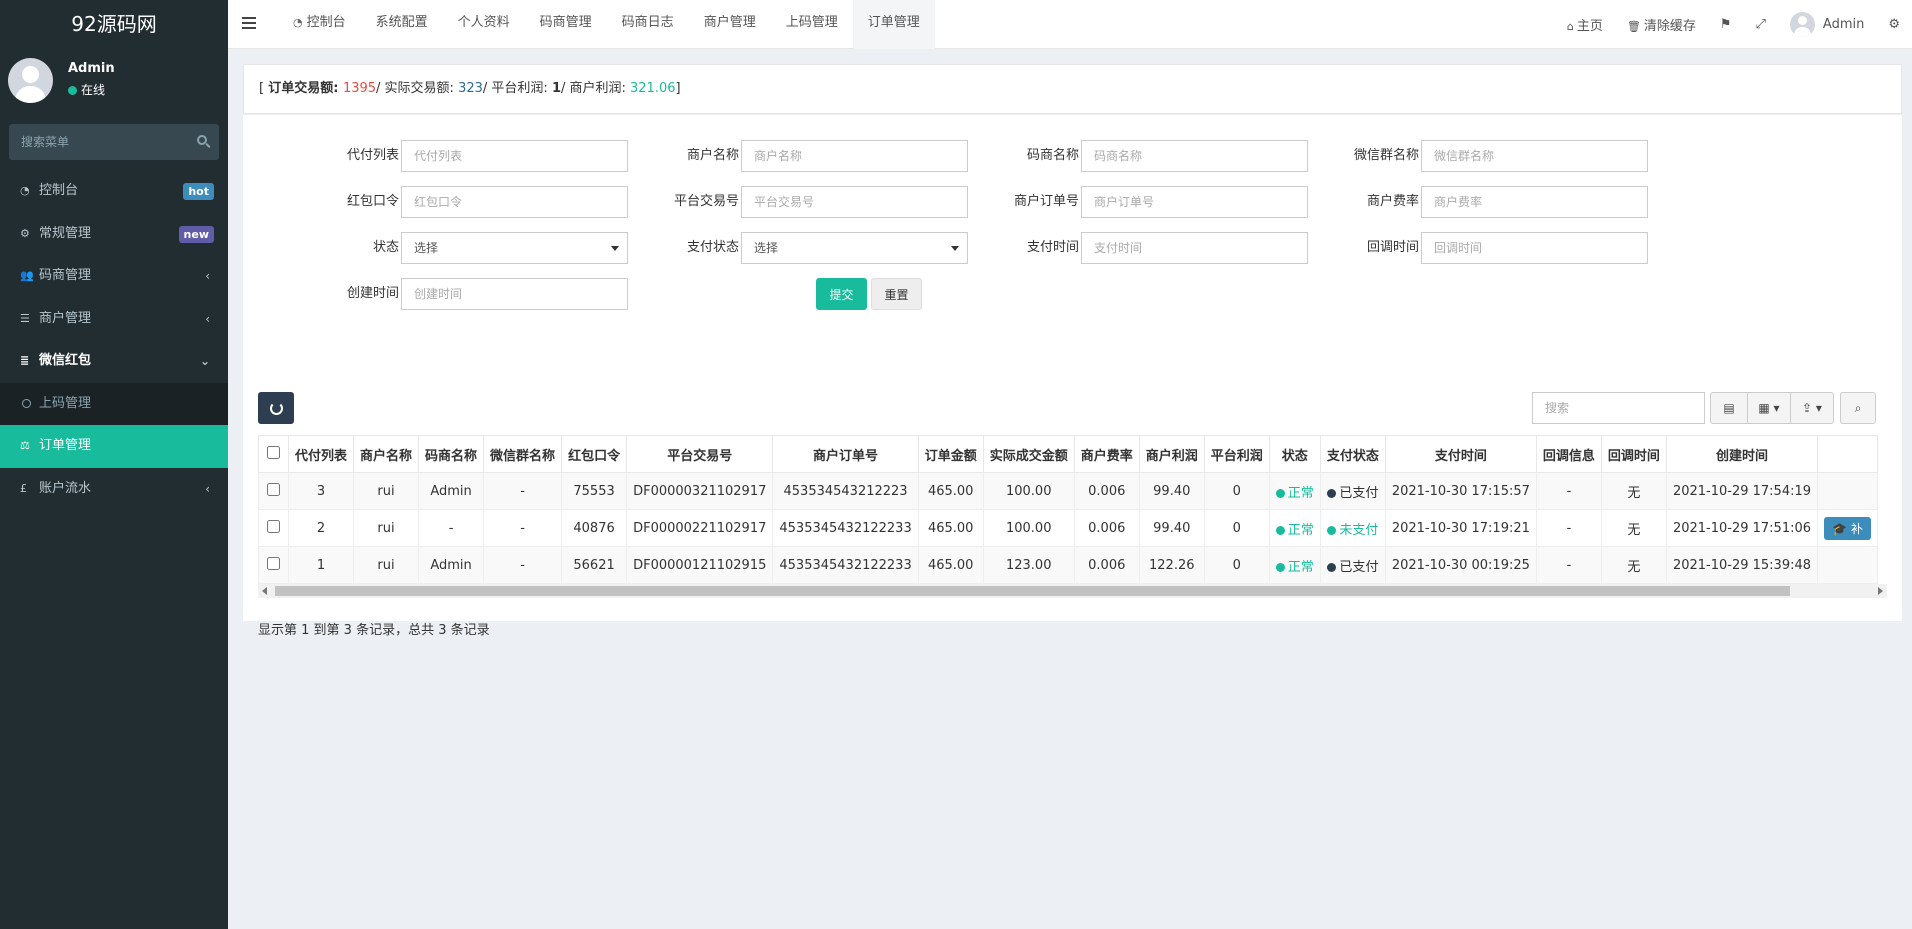  I want to click on create-time-input, so click(514, 294).